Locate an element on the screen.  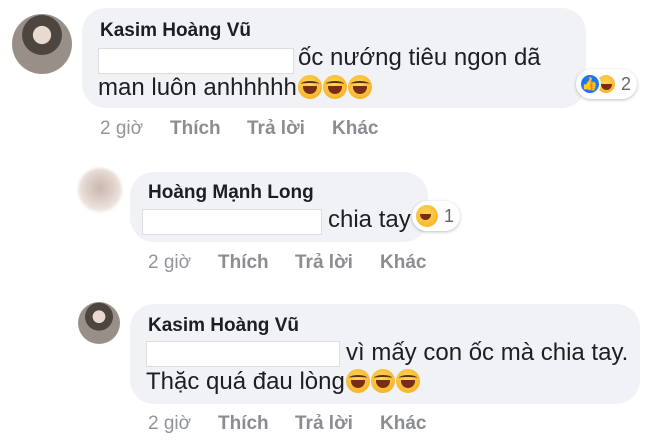
haha-emoji-icon is located at coordinates (427, 216).